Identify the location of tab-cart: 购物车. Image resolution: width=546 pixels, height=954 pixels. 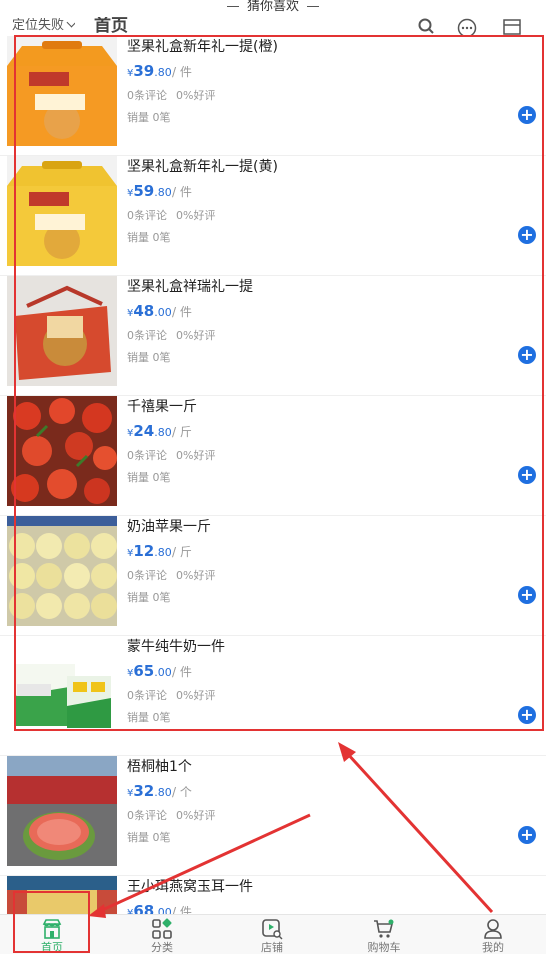
(384, 934).